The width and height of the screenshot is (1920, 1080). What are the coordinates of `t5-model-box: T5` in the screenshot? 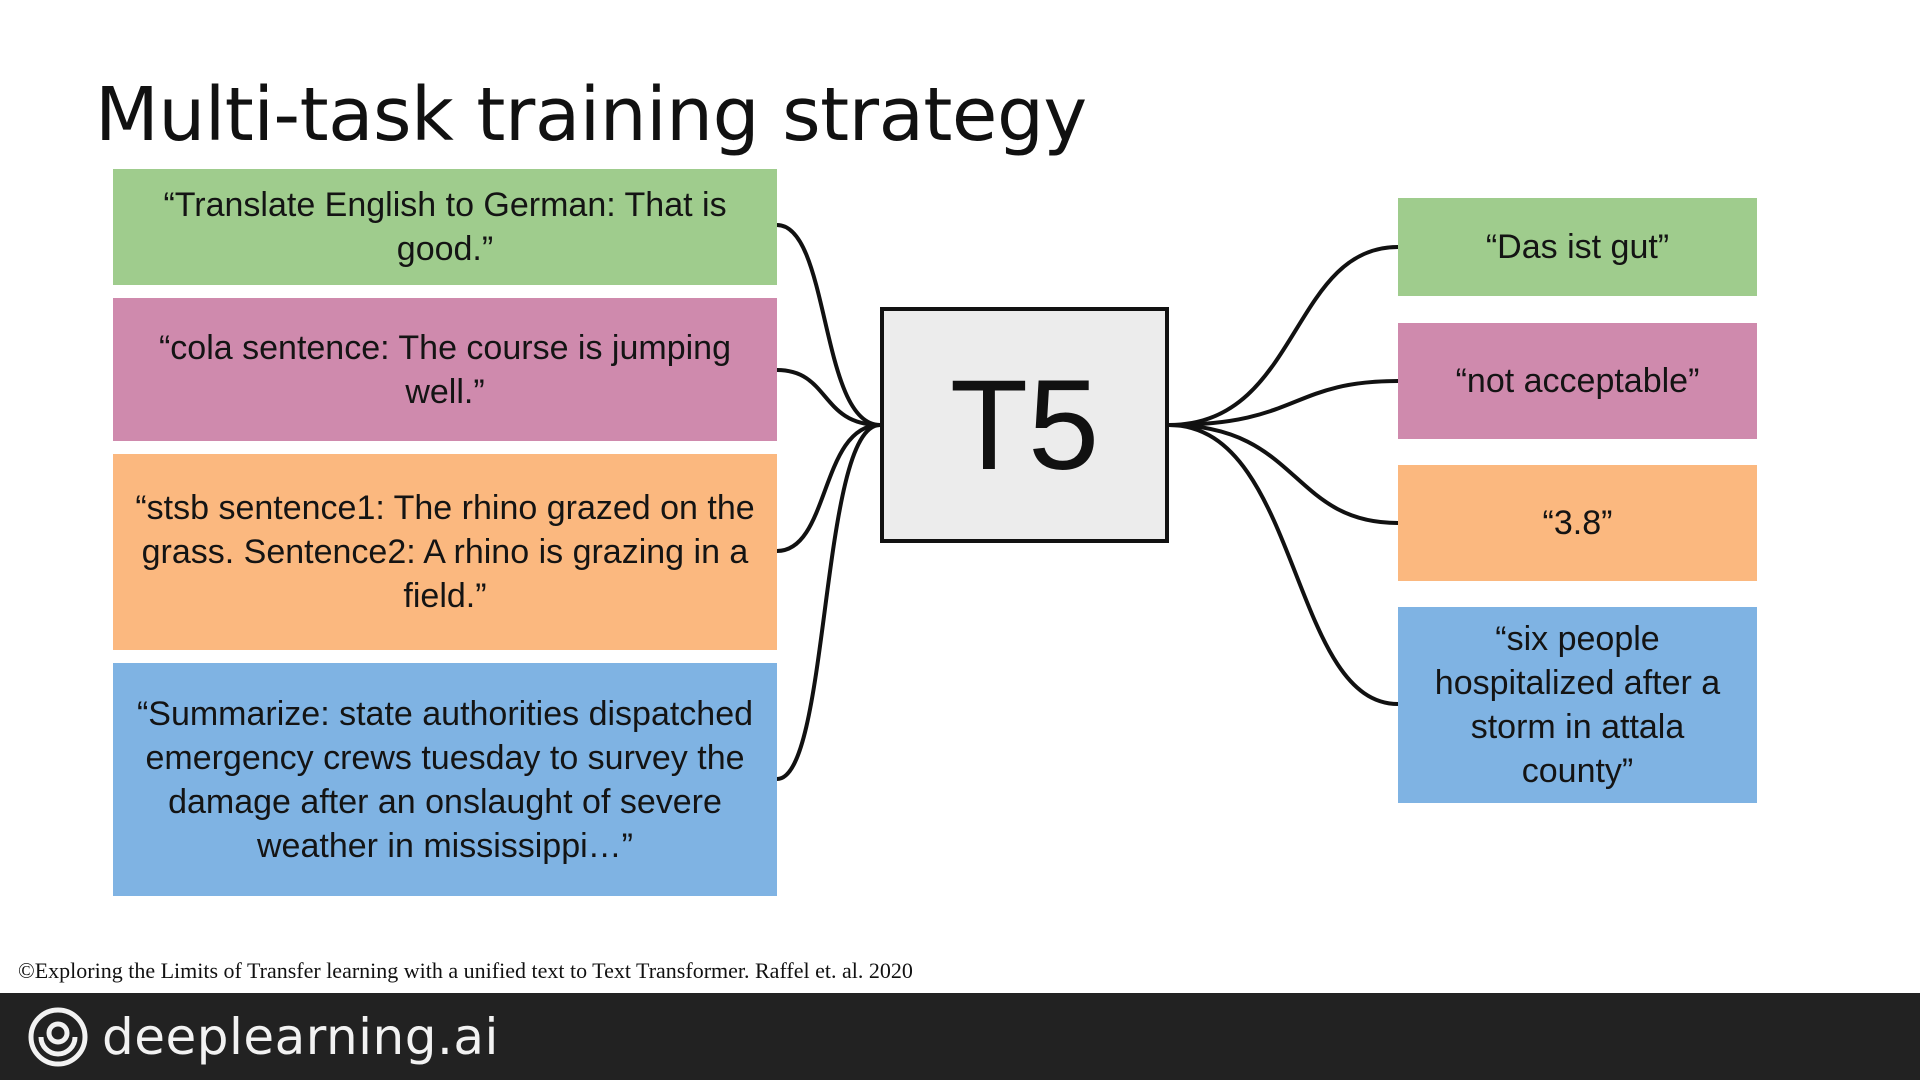 It's located at (1024, 425).